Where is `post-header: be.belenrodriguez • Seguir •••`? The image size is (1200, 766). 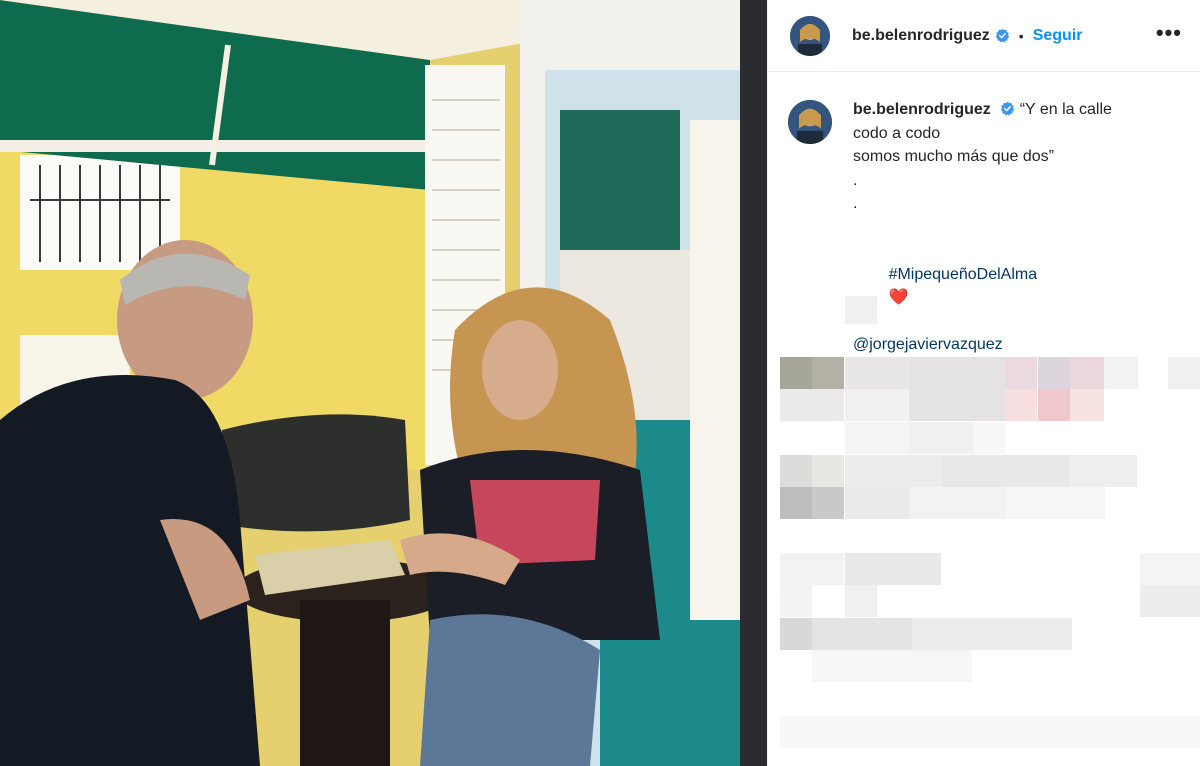
post-header: be.belenrodriguez • Seguir ••• is located at coordinates (984, 36).